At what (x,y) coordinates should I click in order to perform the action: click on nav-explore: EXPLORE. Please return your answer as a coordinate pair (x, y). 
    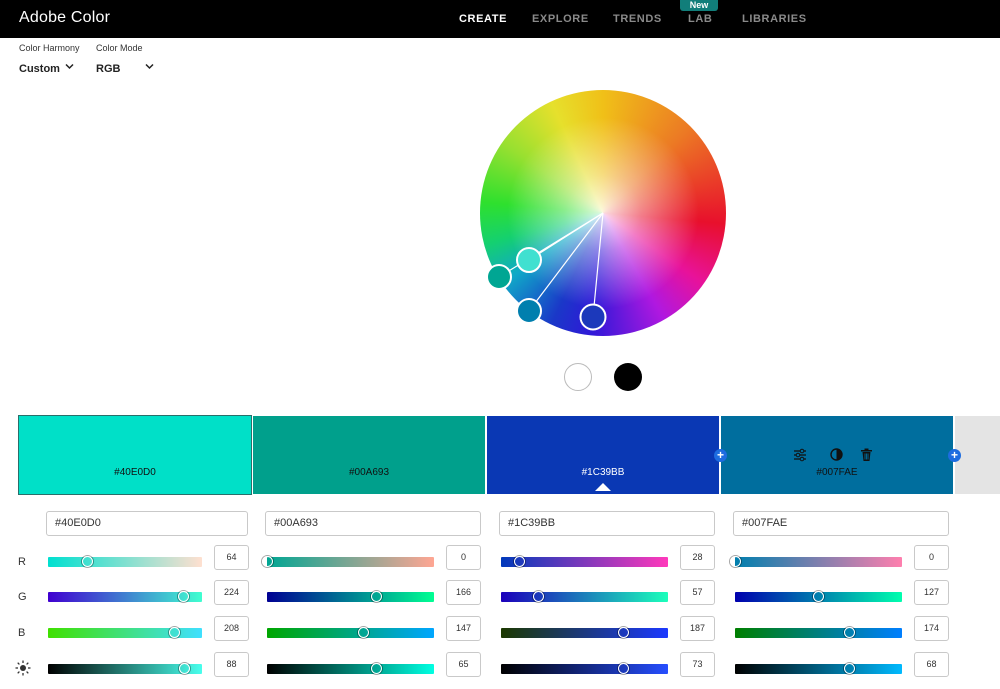
    Looking at the image, I should click on (560, 19).